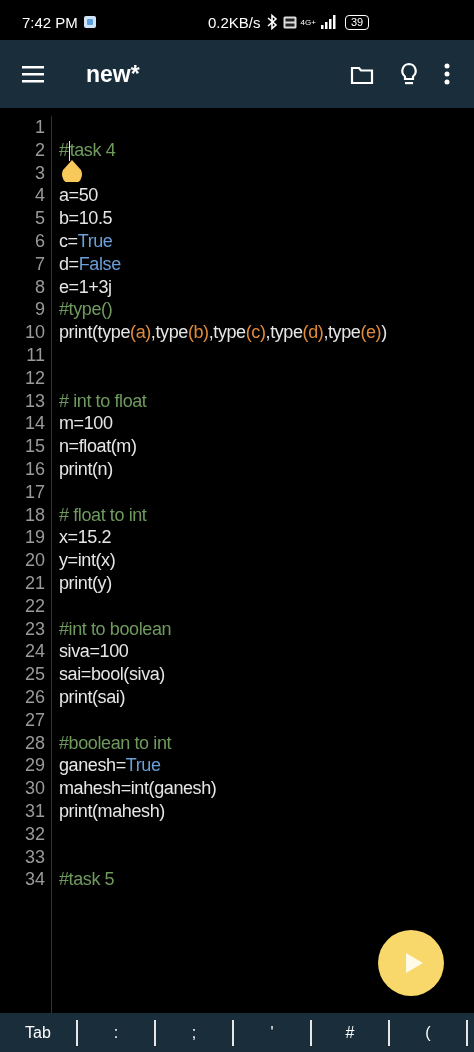 Image resolution: width=474 pixels, height=1052 pixels. Describe the element at coordinates (87, 560) in the screenshot. I see `code-line: y=int(x)` at that location.